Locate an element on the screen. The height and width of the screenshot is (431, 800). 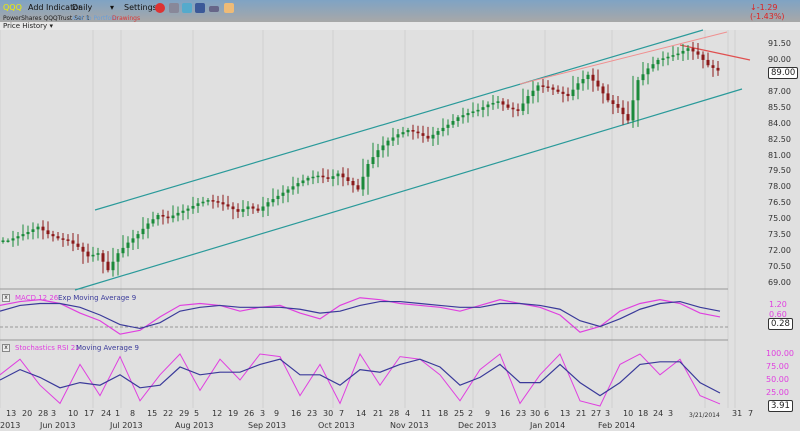
stoch-ma-title: Moving Average 9 is located at coordinates (107, 348).